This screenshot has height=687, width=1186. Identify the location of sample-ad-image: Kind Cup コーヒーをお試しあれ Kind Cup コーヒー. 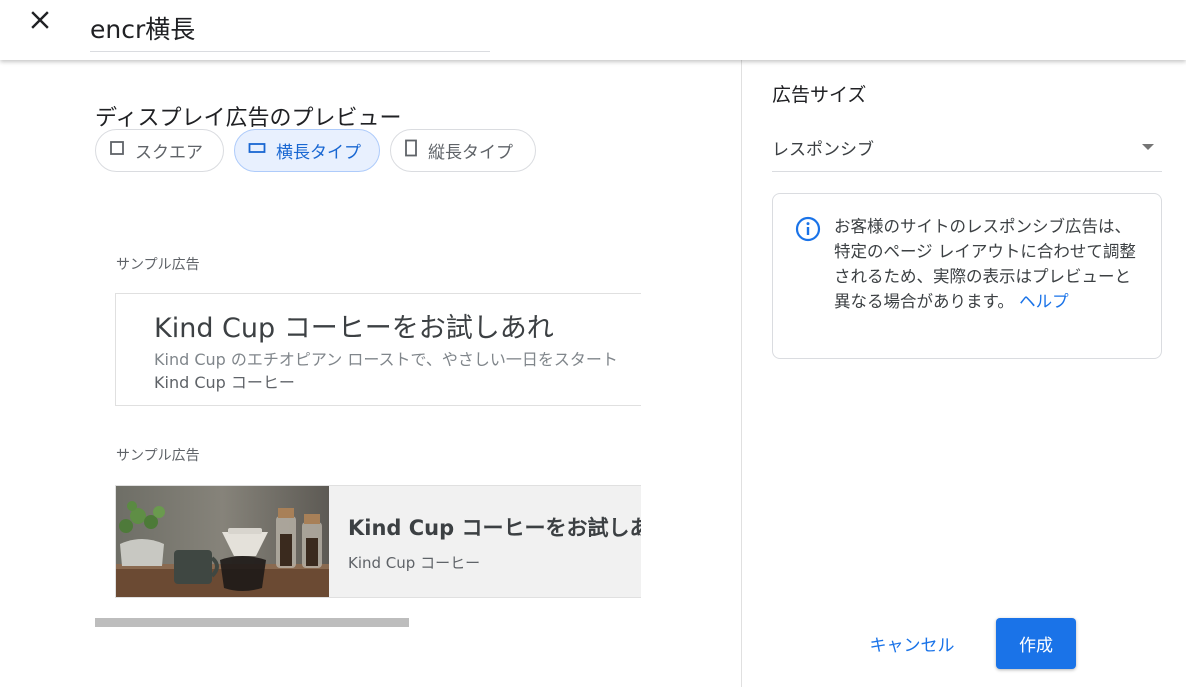
(378, 541).